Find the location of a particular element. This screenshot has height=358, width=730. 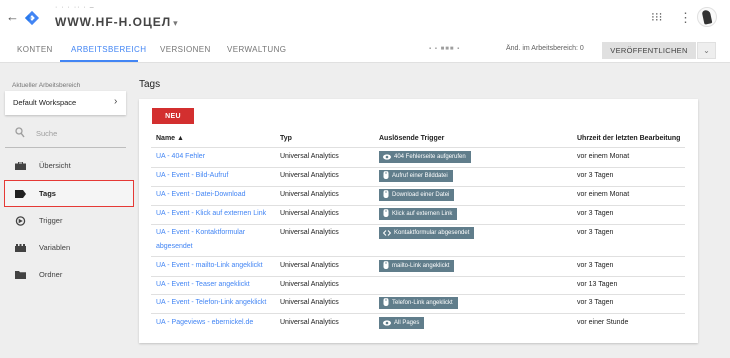

trigger-chip: Telefon-Link angeklickt is located at coordinates (418, 303).